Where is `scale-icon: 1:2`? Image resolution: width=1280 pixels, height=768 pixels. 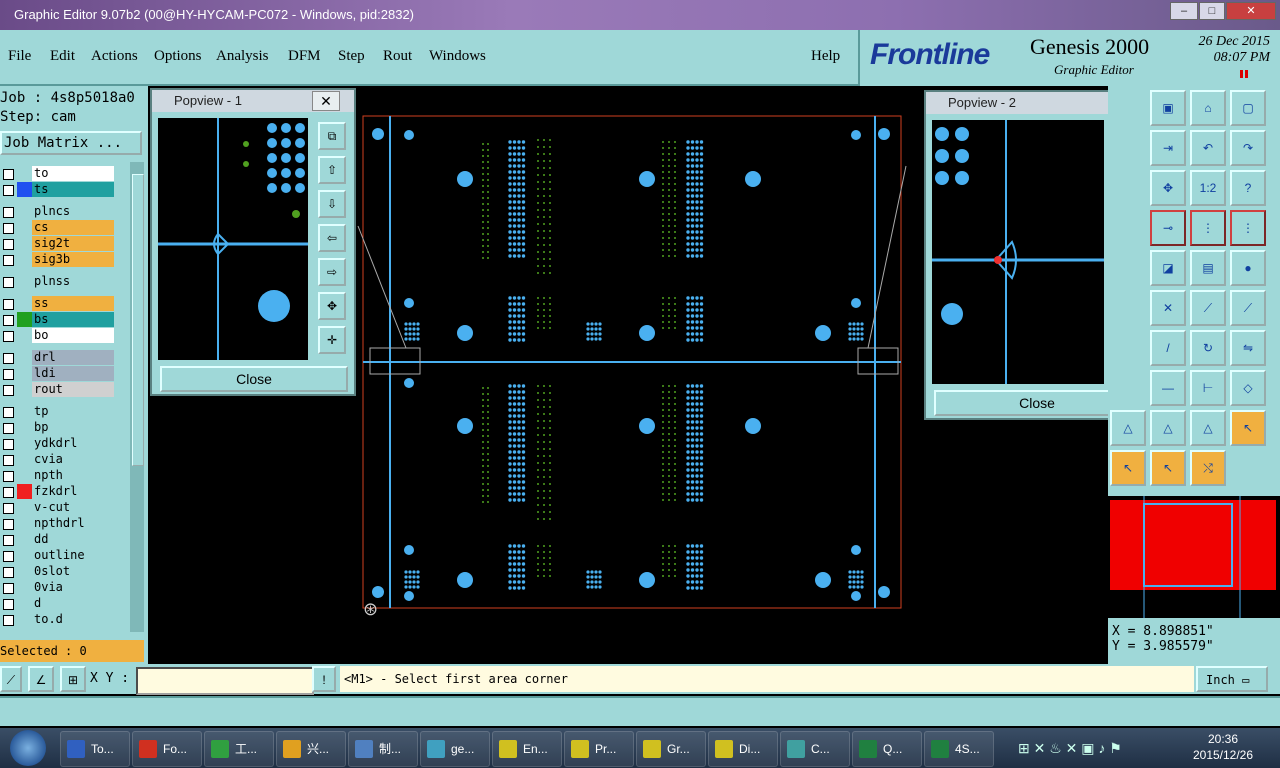 scale-icon: 1:2 is located at coordinates (1208, 188).